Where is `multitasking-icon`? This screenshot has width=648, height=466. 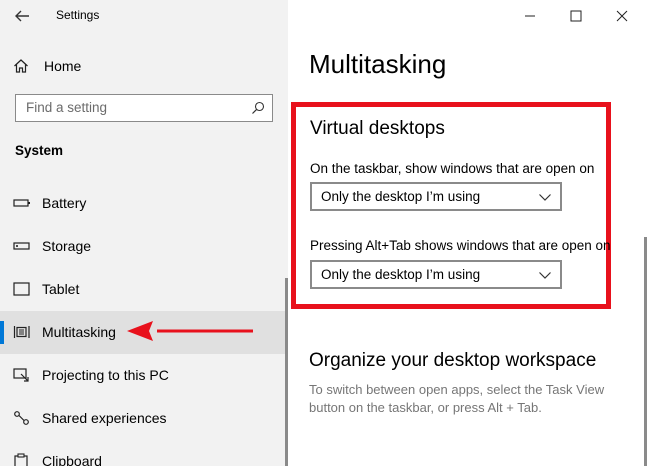
multitasking-icon is located at coordinates (21, 332).